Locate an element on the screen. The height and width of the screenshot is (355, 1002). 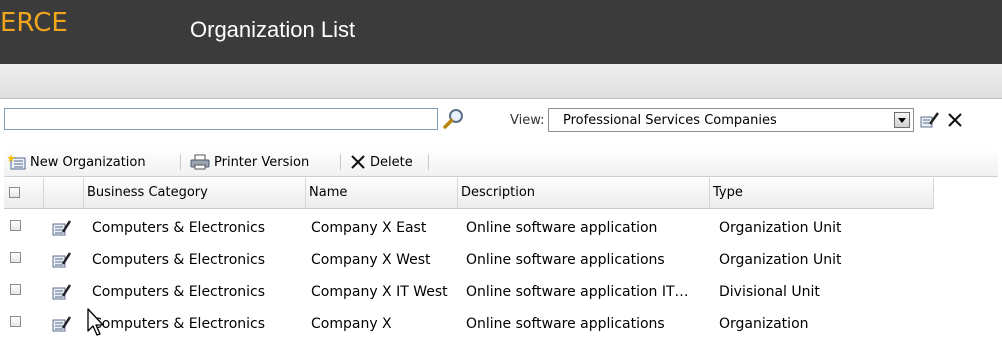
cell-description: Online software application is located at coordinates (562, 228).